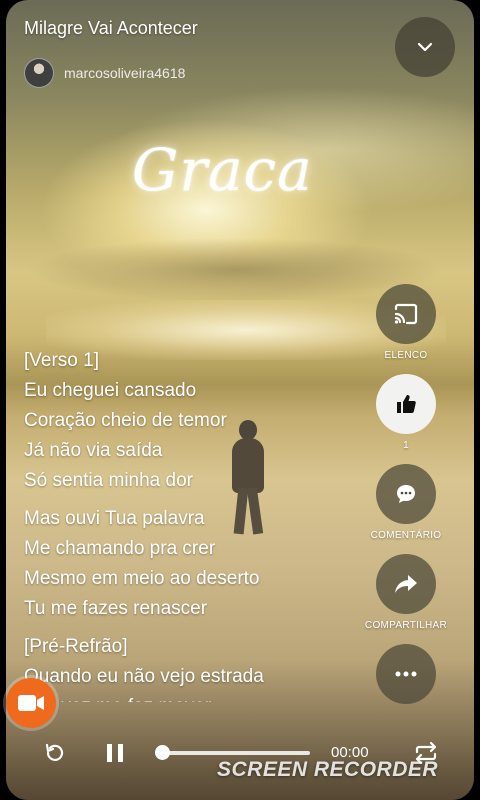  I want to click on lyrics-line: Tua voz me faz mover, so click(194, 697).